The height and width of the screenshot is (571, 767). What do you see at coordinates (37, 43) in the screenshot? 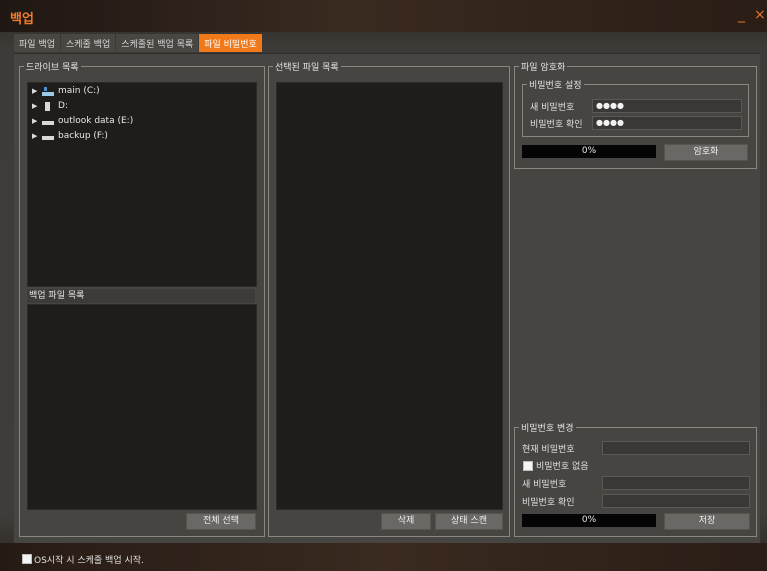
I see `tab-file-backup: 파일 백업` at bounding box center [37, 43].